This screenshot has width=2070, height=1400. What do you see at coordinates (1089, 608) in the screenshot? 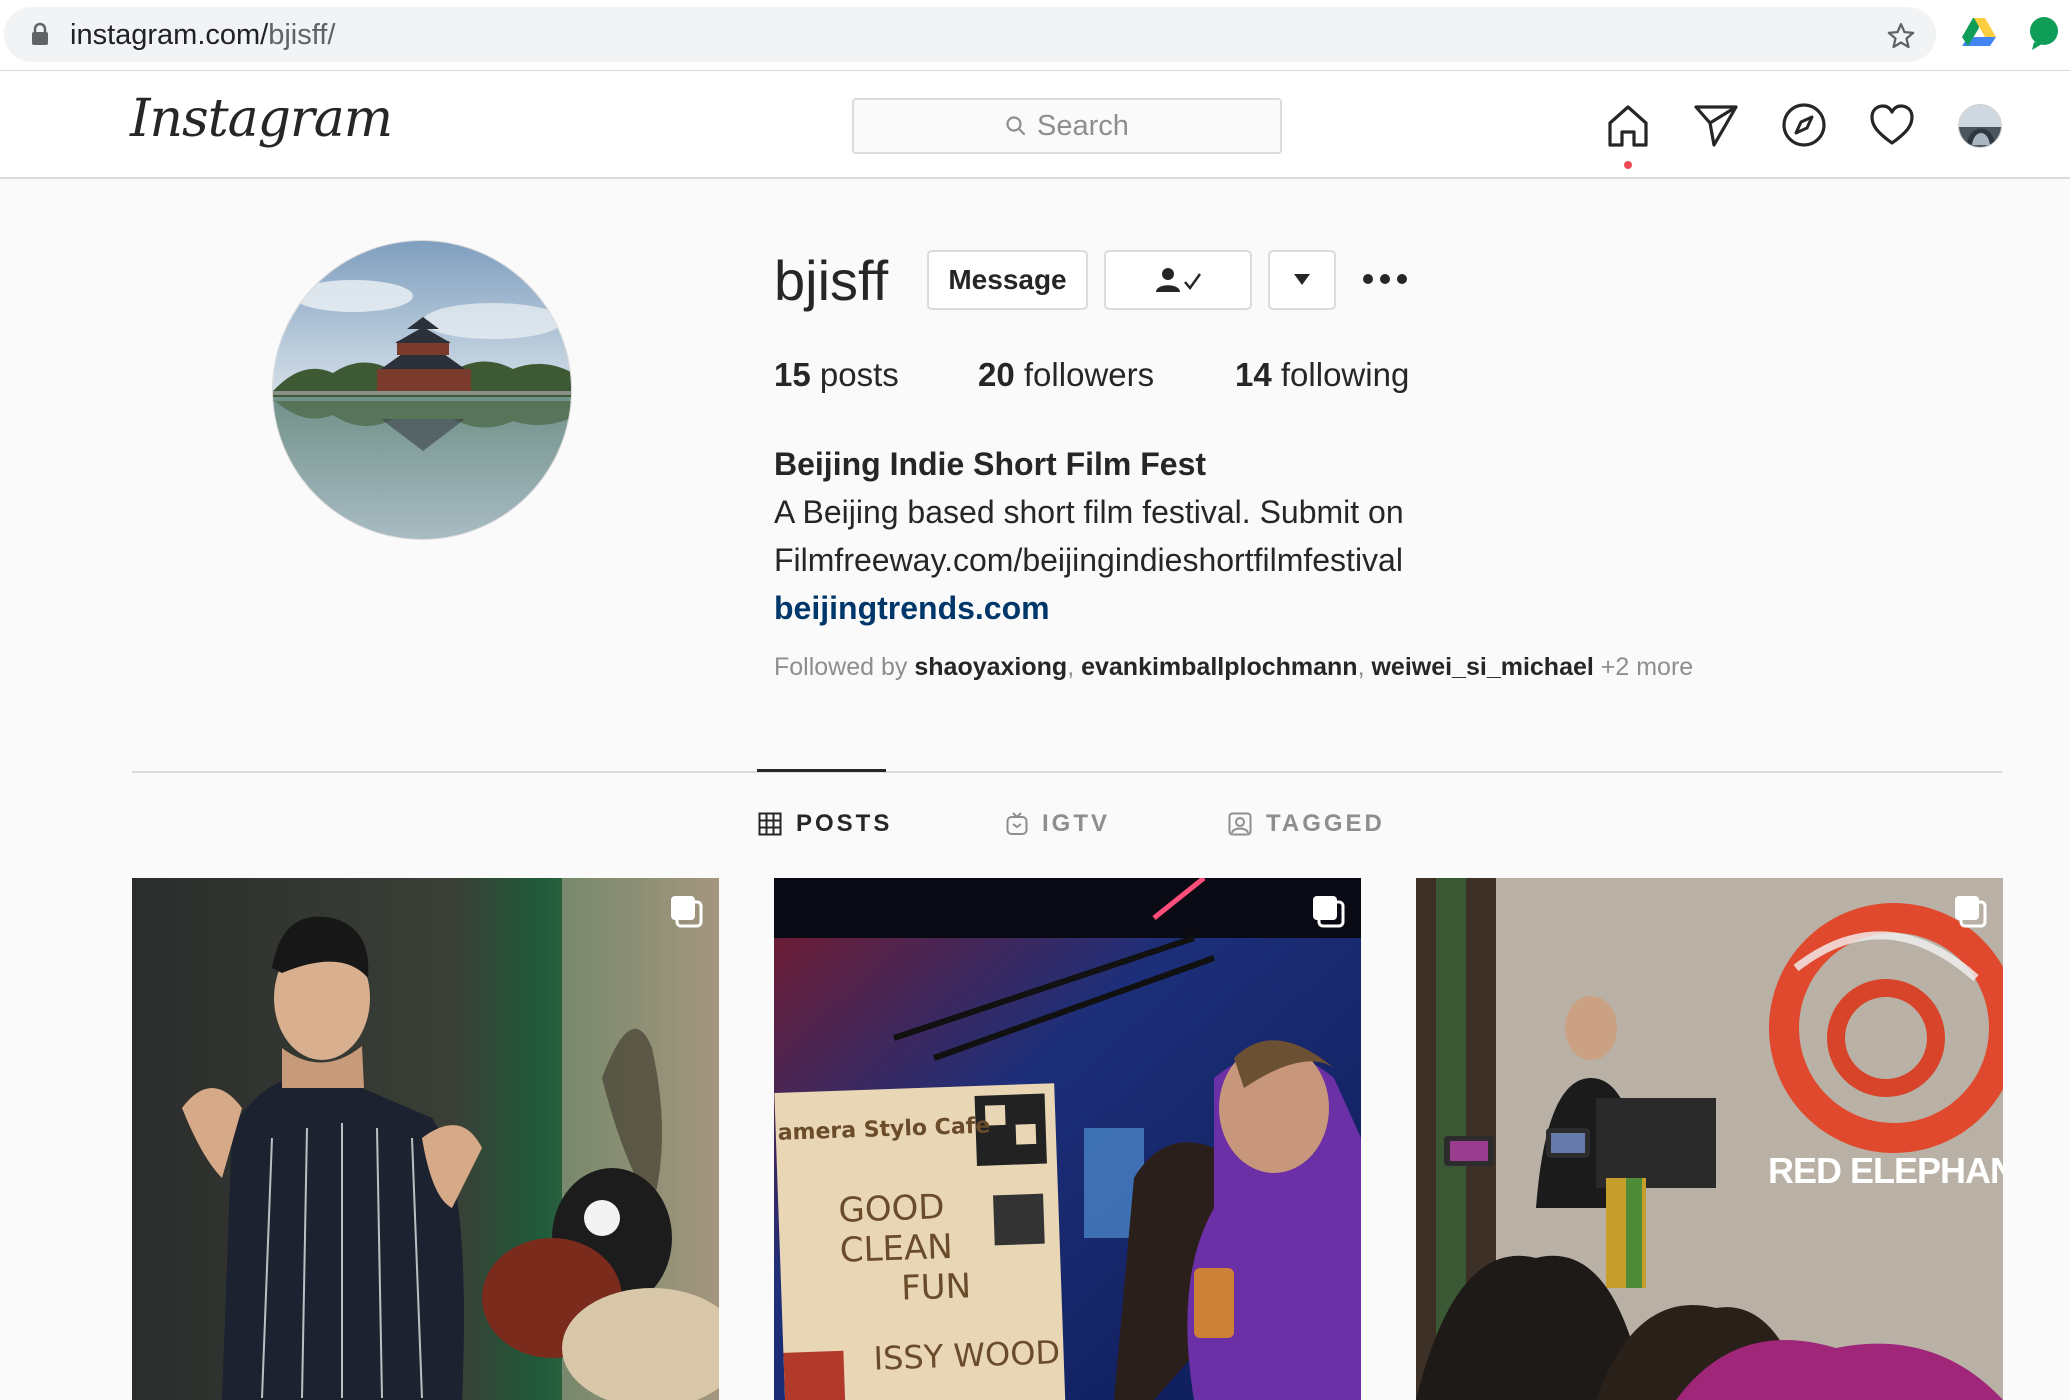
I see `website-link: beijingtrends.com` at bounding box center [1089, 608].